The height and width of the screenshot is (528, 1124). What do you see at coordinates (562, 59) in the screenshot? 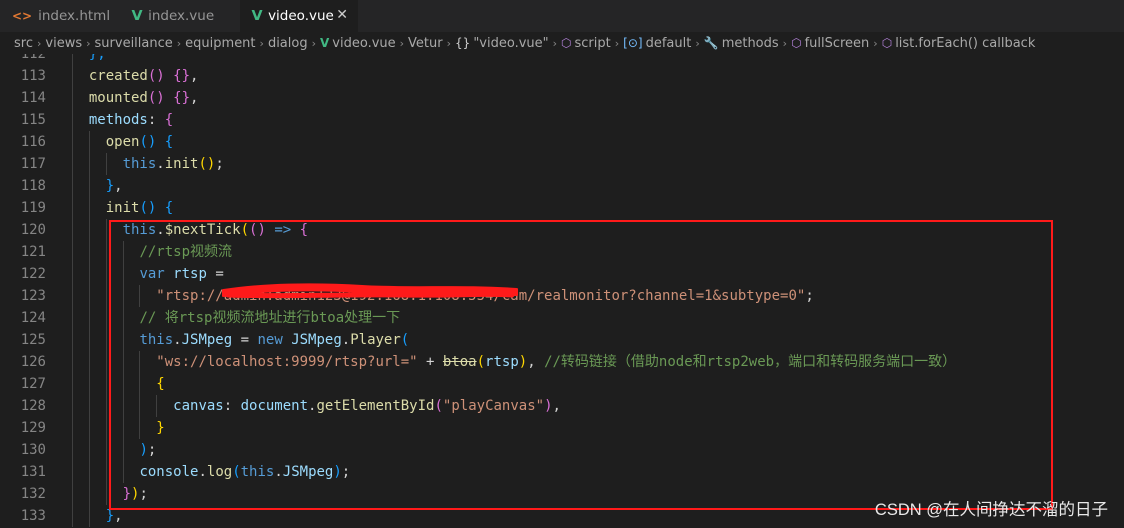
I see `code-line: 112},` at bounding box center [562, 59].